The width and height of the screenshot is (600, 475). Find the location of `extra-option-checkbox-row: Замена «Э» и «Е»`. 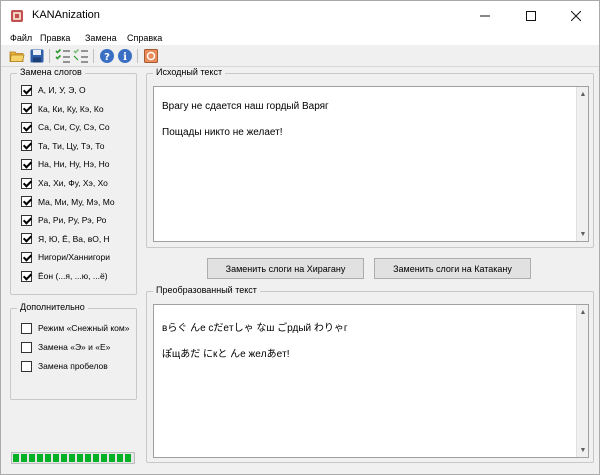

extra-option-checkbox-row: Замена «Э» и «Е» is located at coordinates (65, 347).